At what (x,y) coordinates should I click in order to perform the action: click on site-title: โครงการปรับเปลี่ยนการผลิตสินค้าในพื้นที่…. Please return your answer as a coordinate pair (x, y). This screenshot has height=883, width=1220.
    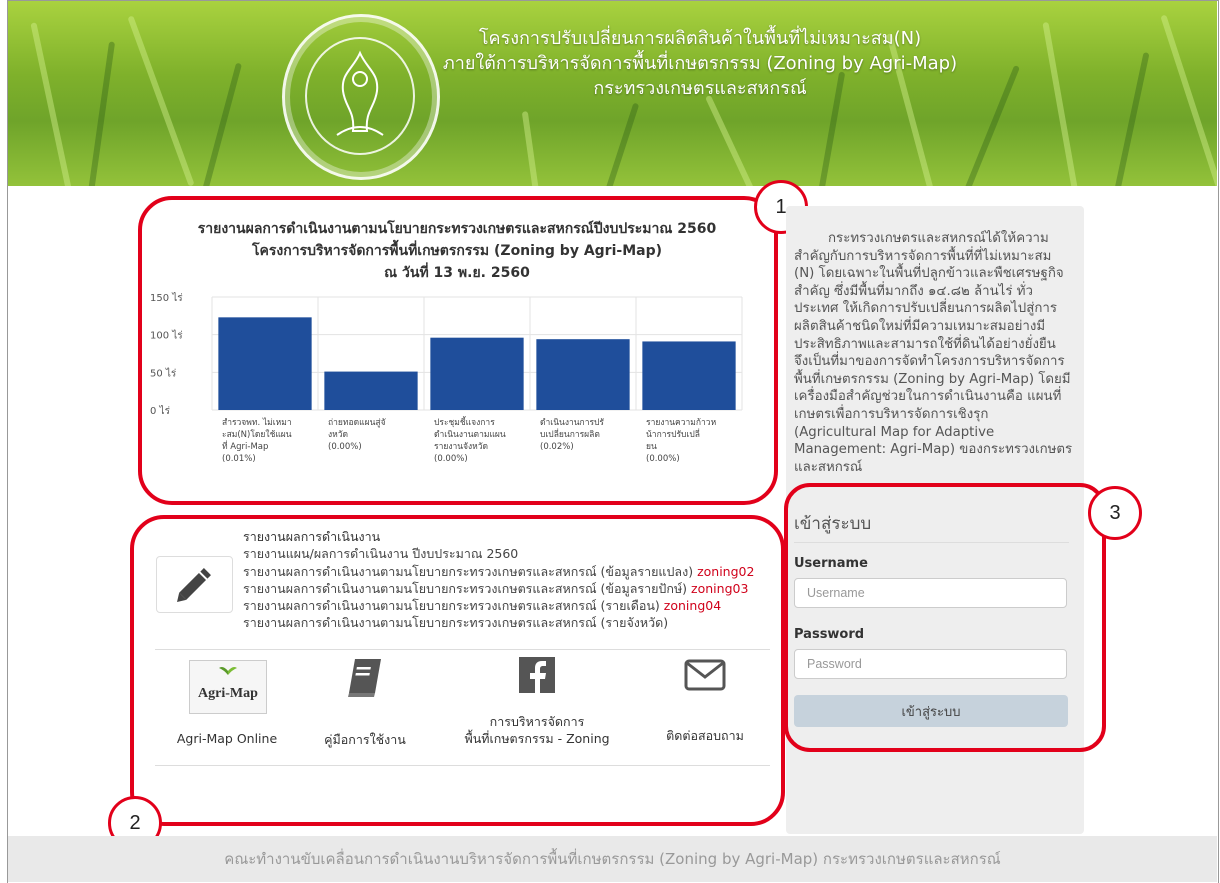
    Looking at the image, I should click on (700, 63).